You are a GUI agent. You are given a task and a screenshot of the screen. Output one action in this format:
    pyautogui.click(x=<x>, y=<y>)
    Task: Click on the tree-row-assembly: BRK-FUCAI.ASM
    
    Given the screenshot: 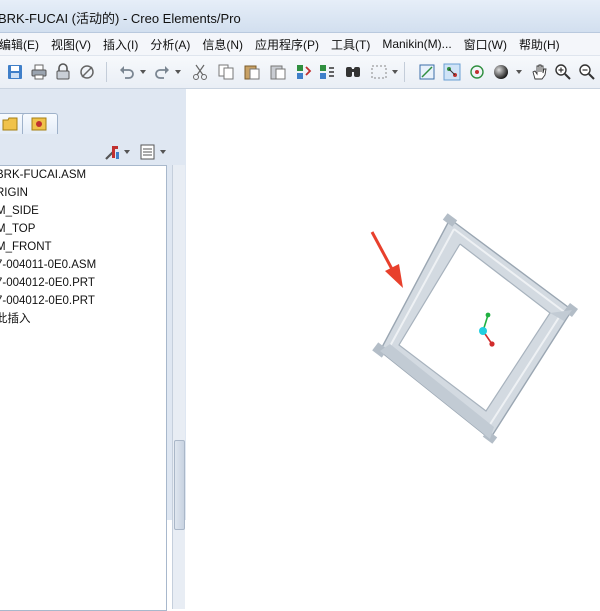 What is the action you would take?
    pyautogui.click(x=83, y=175)
    